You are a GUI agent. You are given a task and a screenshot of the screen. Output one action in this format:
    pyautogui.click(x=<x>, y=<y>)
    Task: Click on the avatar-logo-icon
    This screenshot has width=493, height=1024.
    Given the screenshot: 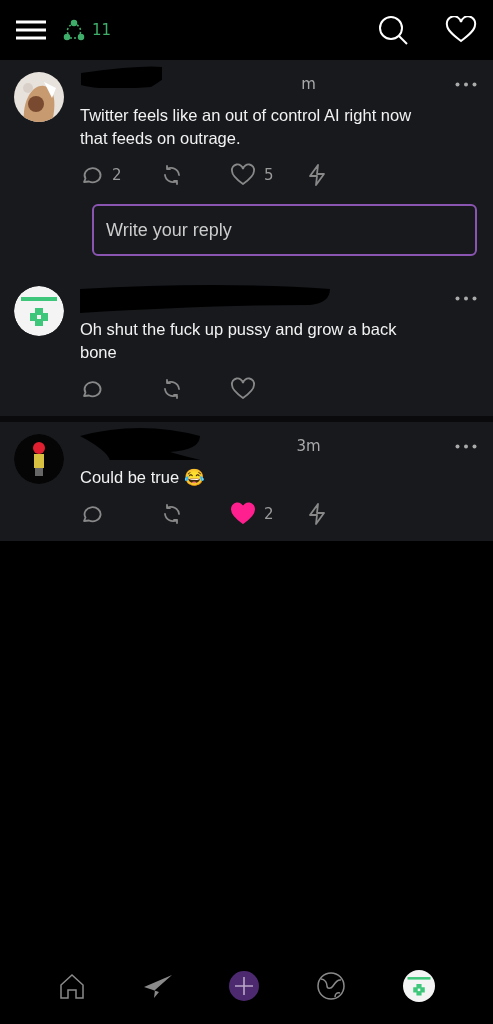 What is the action you would take?
    pyautogui.click(x=39, y=311)
    